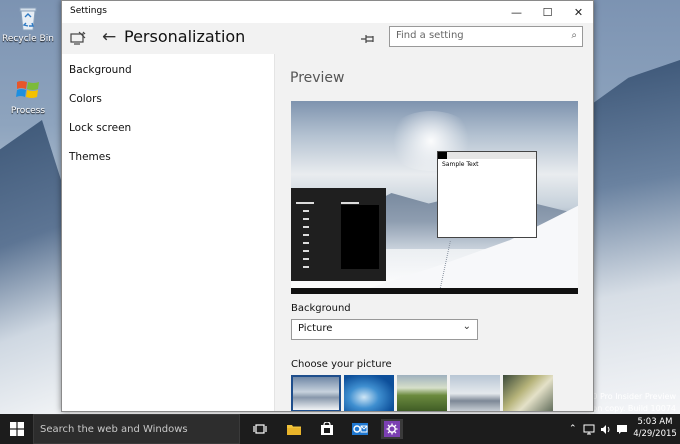 The height and width of the screenshot is (444, 680). I want to click on windows-flag-icon, so click(28, 90).